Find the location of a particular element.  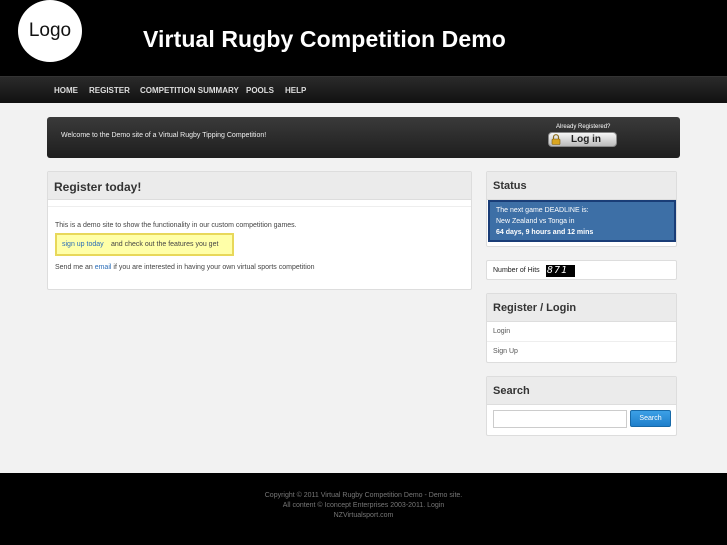

deadline-countdown: 64 days, 9 hours and 12 mins is located at coordinates (545, 232).